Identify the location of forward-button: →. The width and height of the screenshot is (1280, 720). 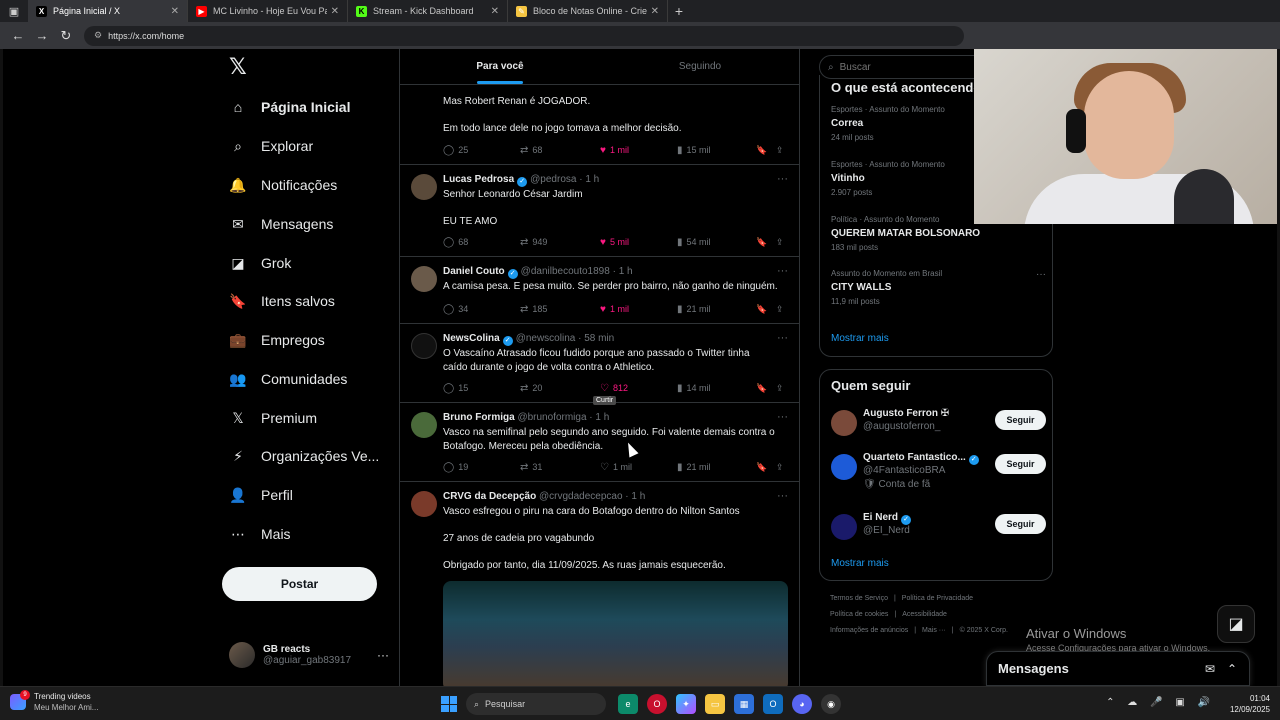
(42, 36).